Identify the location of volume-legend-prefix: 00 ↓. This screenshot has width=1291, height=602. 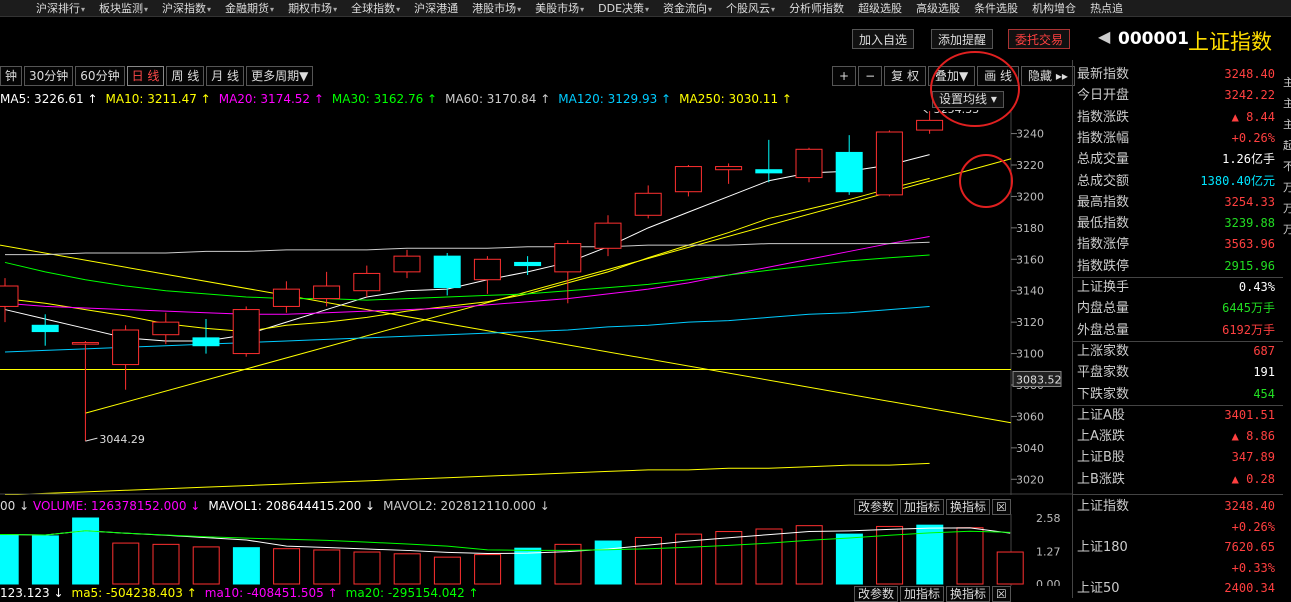
(16, 506).